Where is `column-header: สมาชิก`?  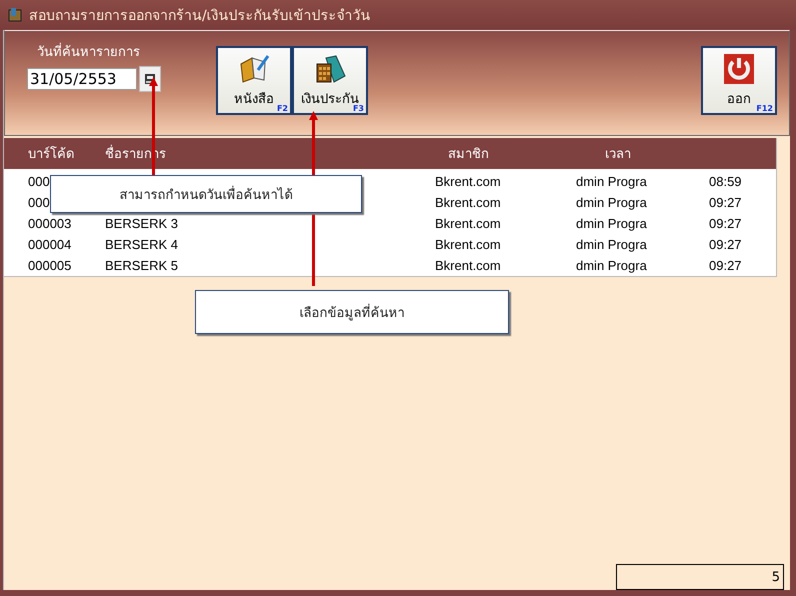
column-header: สมาชิก is located at coordinates (501, 153).